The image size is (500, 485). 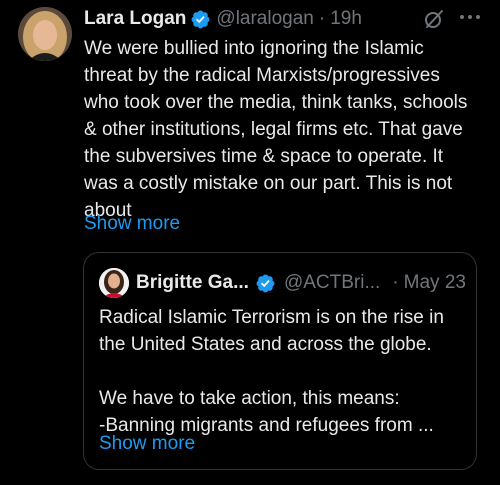 What do you see at coordinates (264, 19) in the screenshot?
I see `author-handle: @laralogan` at bounding box center [264, 19].